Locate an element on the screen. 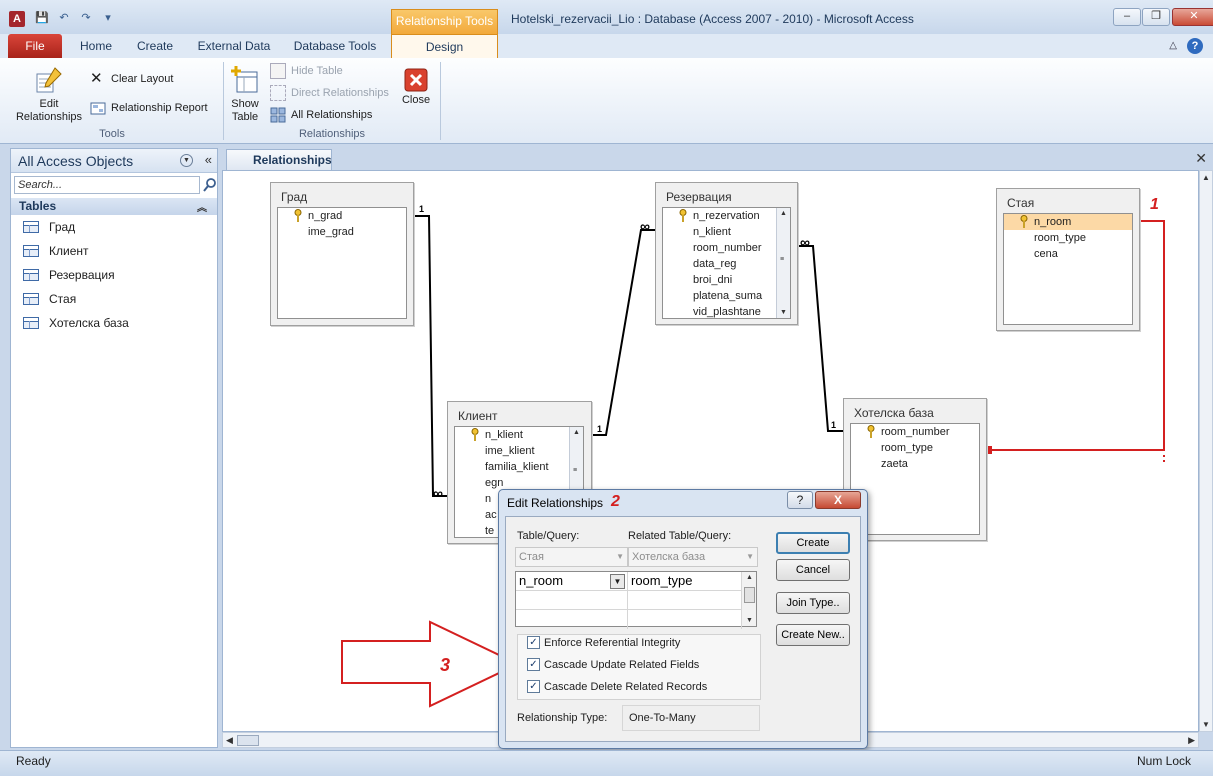 The image size is (1213, 776). field-row: n_rezervation is located at coordinates (726, 216).